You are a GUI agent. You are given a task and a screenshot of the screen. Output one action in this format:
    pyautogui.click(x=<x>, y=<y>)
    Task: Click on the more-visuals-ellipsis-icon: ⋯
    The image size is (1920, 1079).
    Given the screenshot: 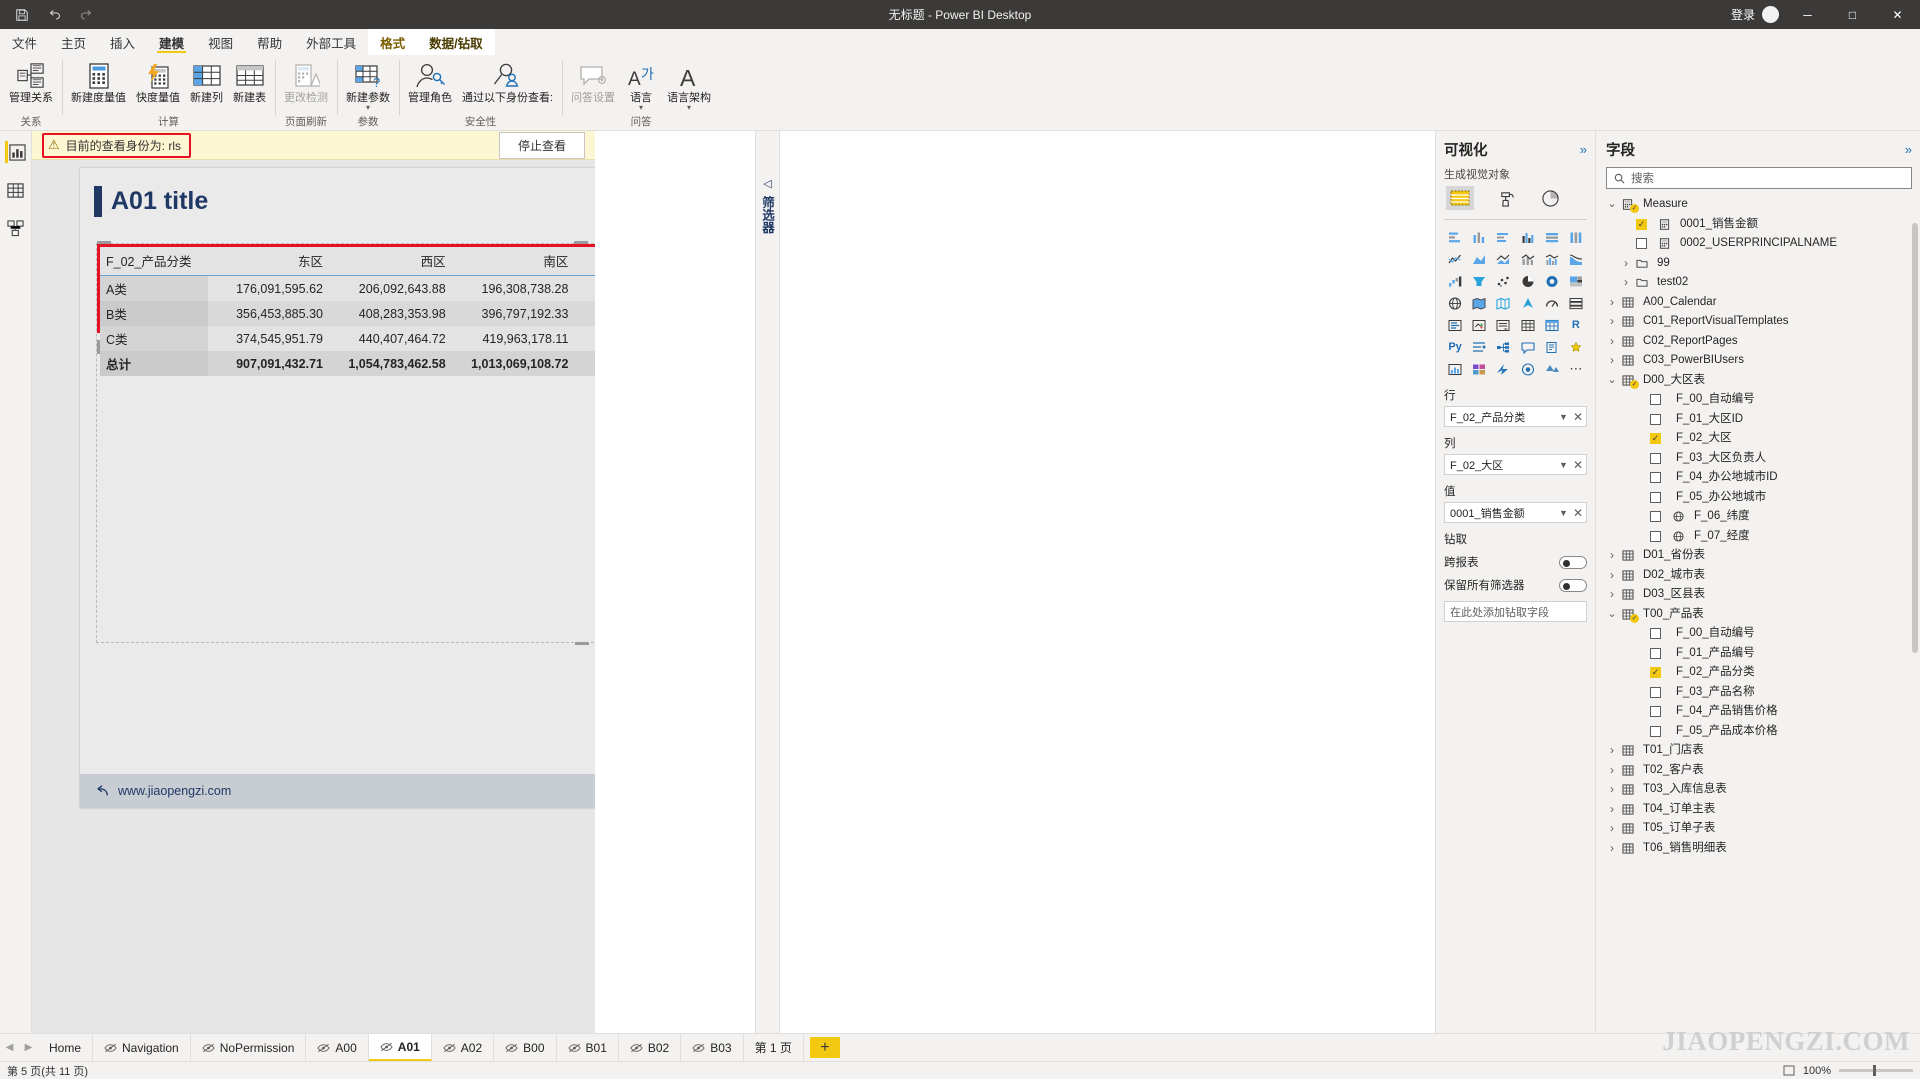 What is the action you would take?
    pyautogui.click(x=1576, y=369)
    